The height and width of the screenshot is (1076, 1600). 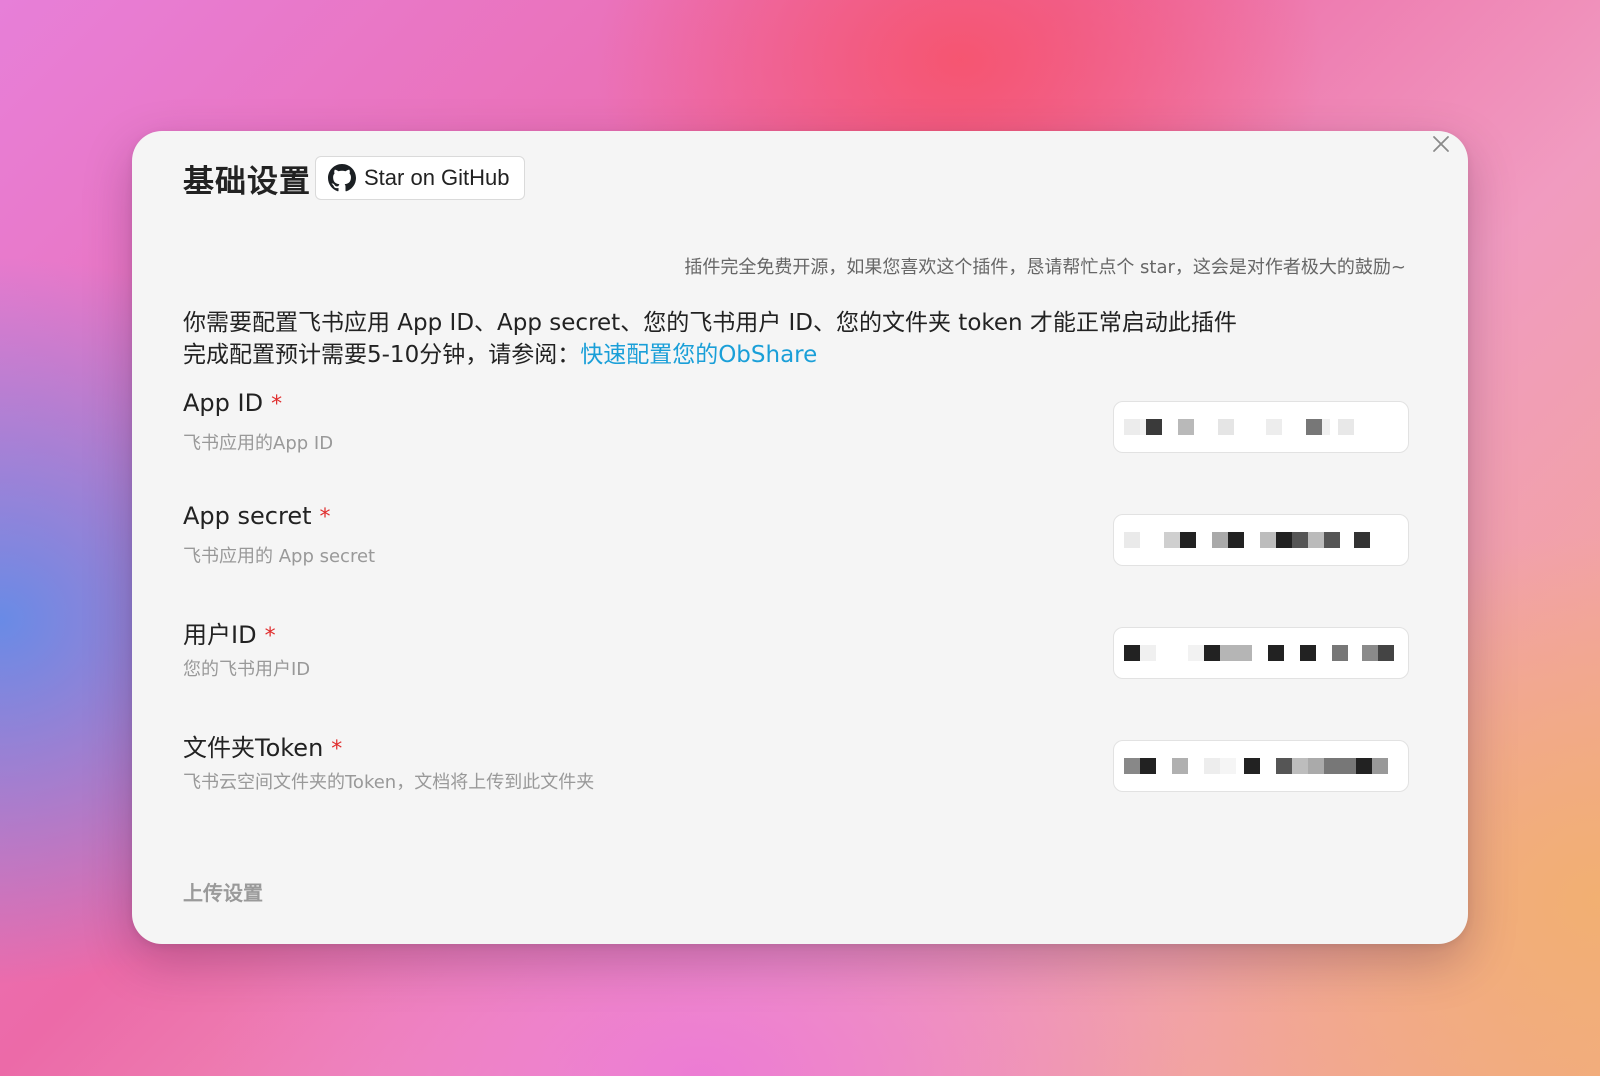 I want to click on app-id-label: App ID, so click(x=223, y=403).